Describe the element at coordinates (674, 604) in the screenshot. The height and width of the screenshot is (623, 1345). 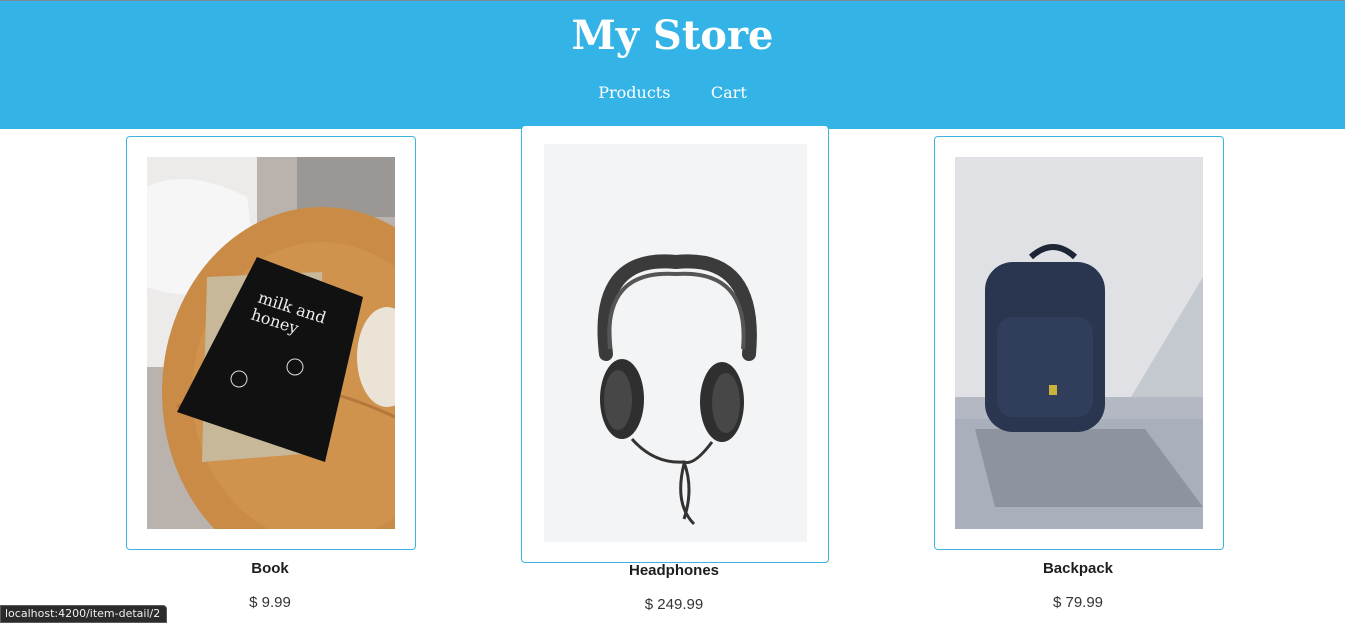
I see `product-price-headphones: $ 249.99` at that location.